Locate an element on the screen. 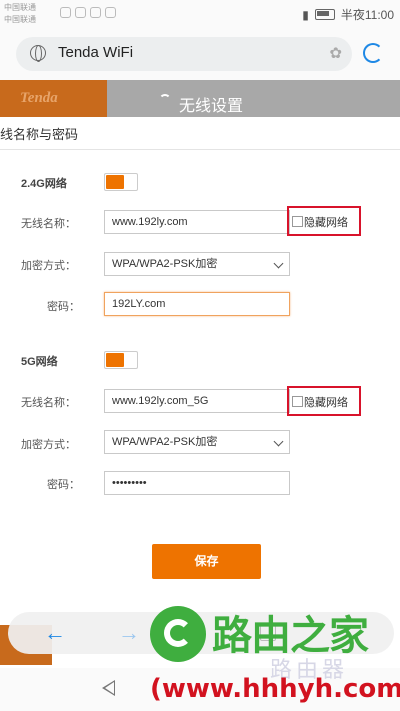 Image resolution: width=400 pixels, height=711 pixels. watermark-logo-mark is located at coordinates (178, 633).